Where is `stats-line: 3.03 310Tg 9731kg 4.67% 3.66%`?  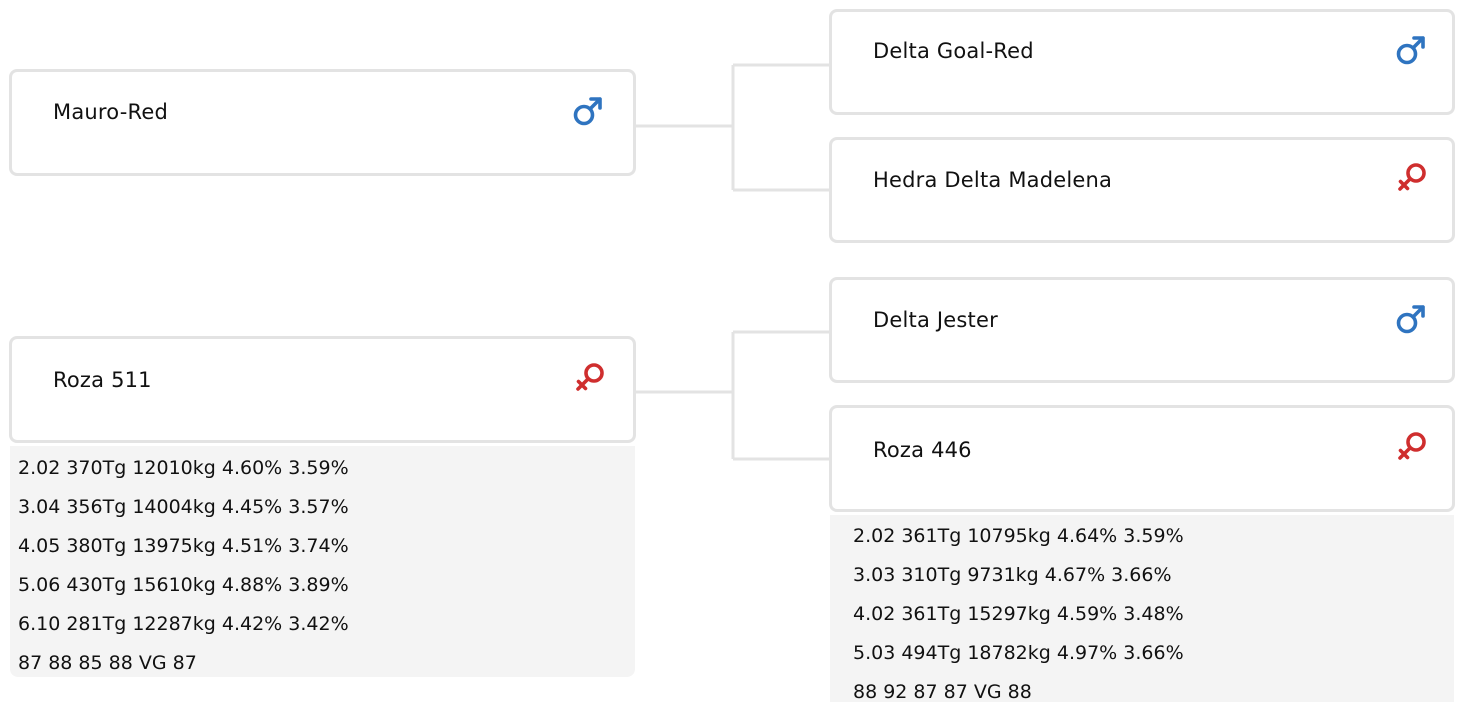
stats-line: 3.03 310Tg 9731kg 4.67% 3.66% is located at coordinates (1012, 575).